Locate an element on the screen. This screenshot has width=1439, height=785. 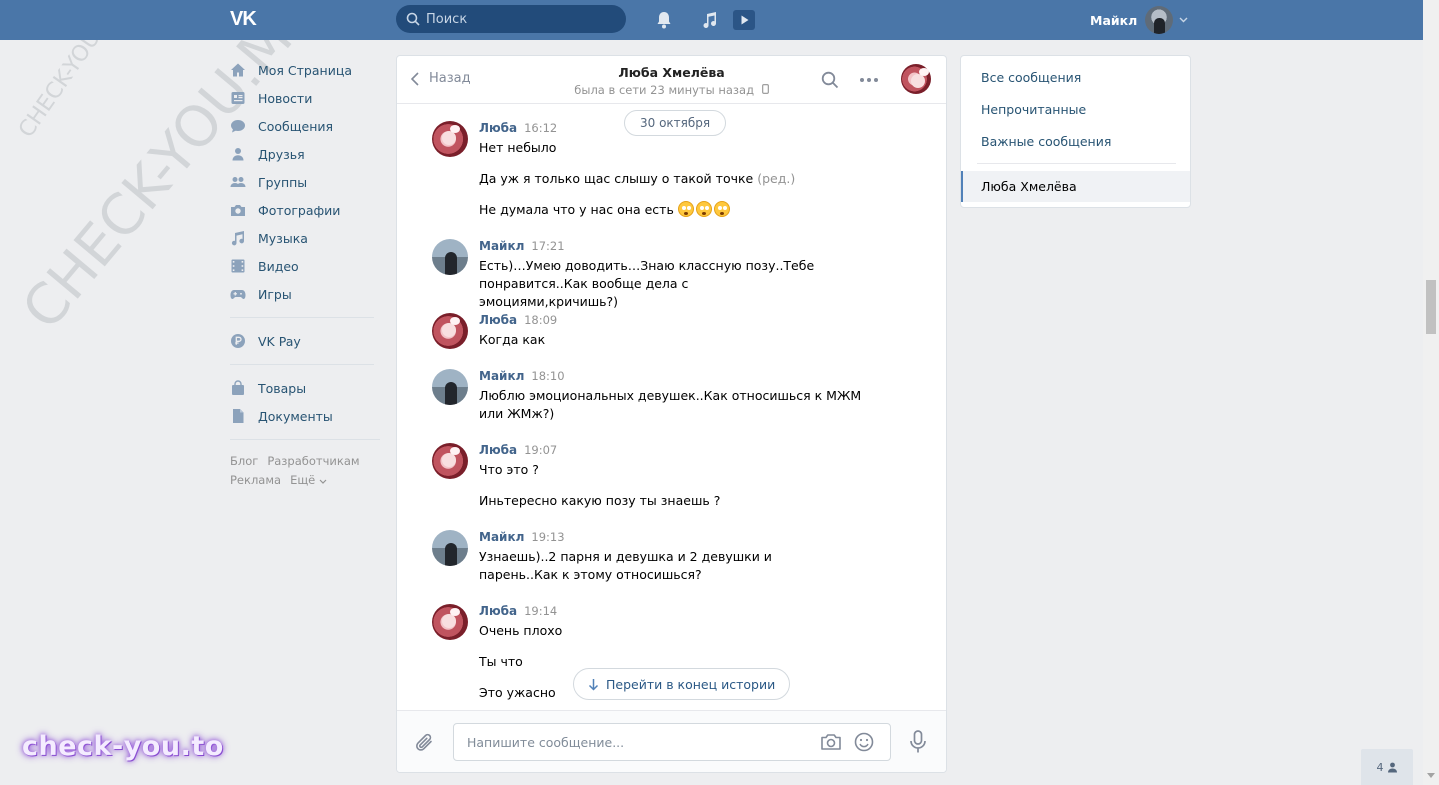
sidebar-item-friends: Друзья is located at coordinates (305, 154).